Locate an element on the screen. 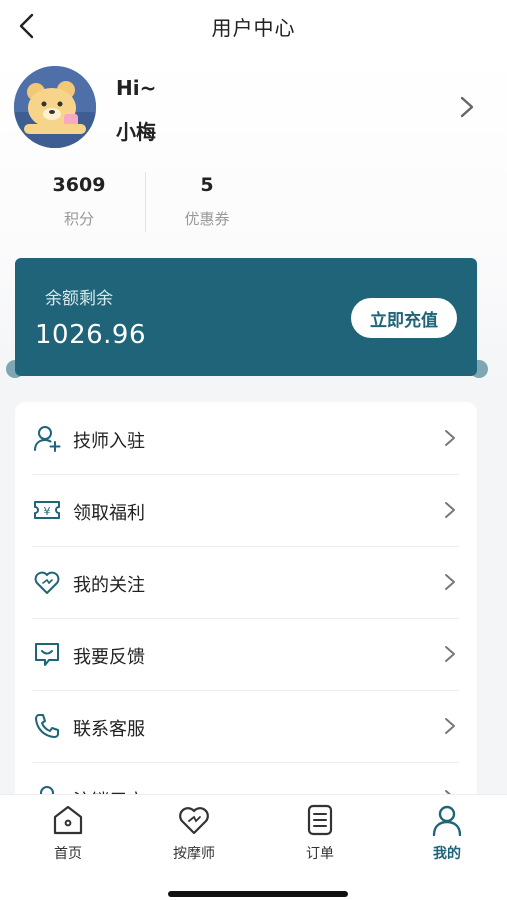  coupons-value: 5 is located at coordinates (207, 185).